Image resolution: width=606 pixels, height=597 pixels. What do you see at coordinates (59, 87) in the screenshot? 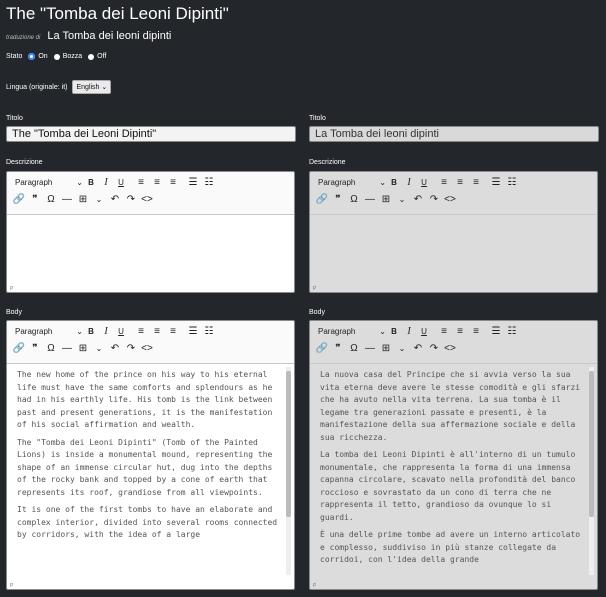
I see `language-row: Lingua (originale: it) English ⌄` at bounding box center [59, 87].